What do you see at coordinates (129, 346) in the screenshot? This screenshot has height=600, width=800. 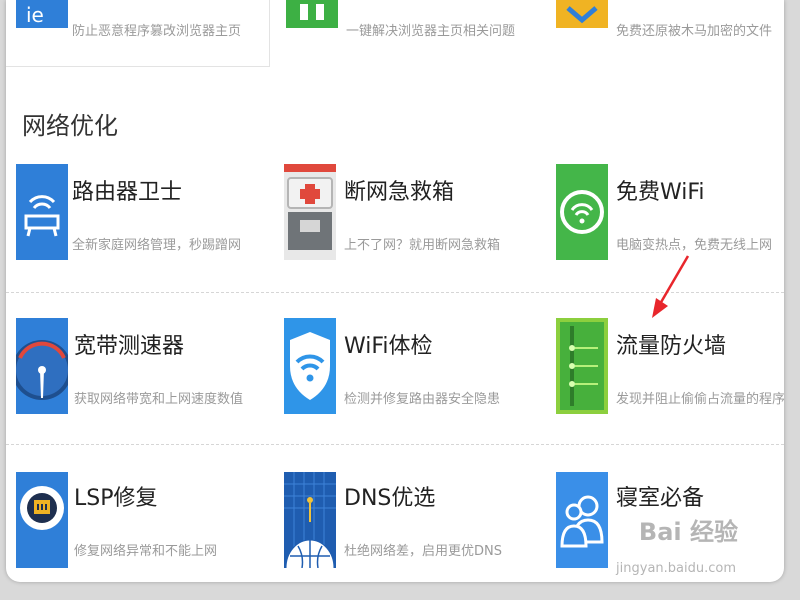 I see `tool-title: 宽带测速器` at bounding box center [129, 346].